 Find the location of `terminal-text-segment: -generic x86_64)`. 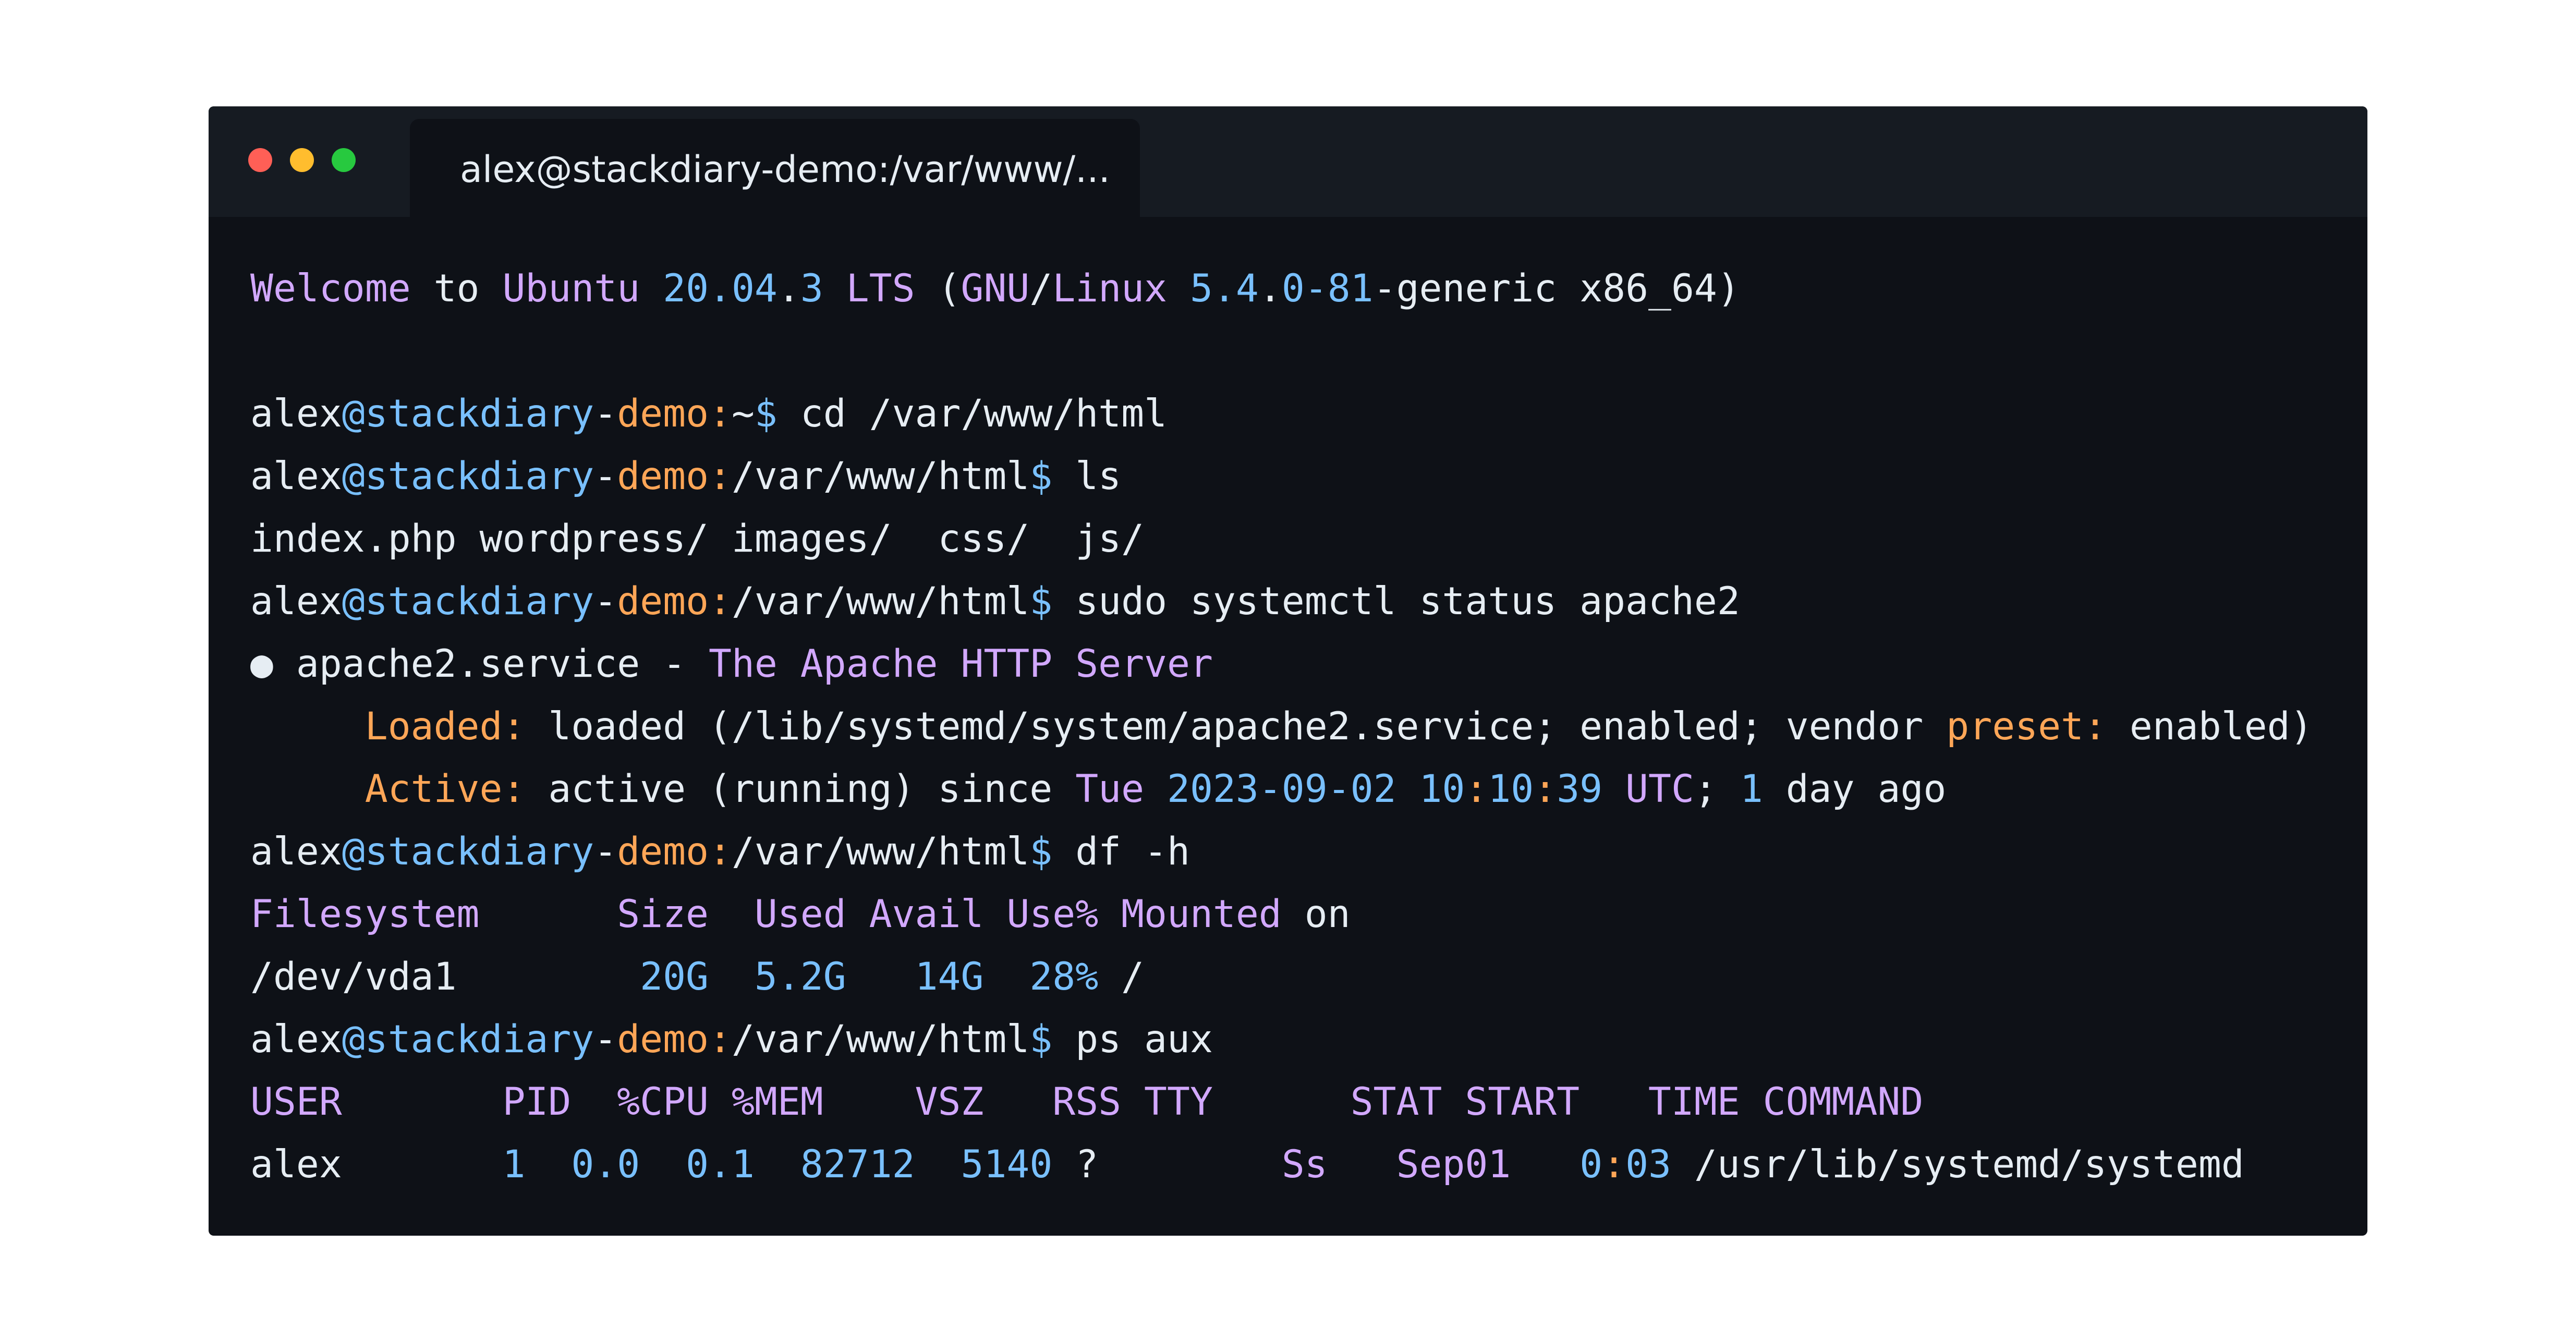

terminal-text-segment: -generic x86_64) is located at coordinates (1556, 288).